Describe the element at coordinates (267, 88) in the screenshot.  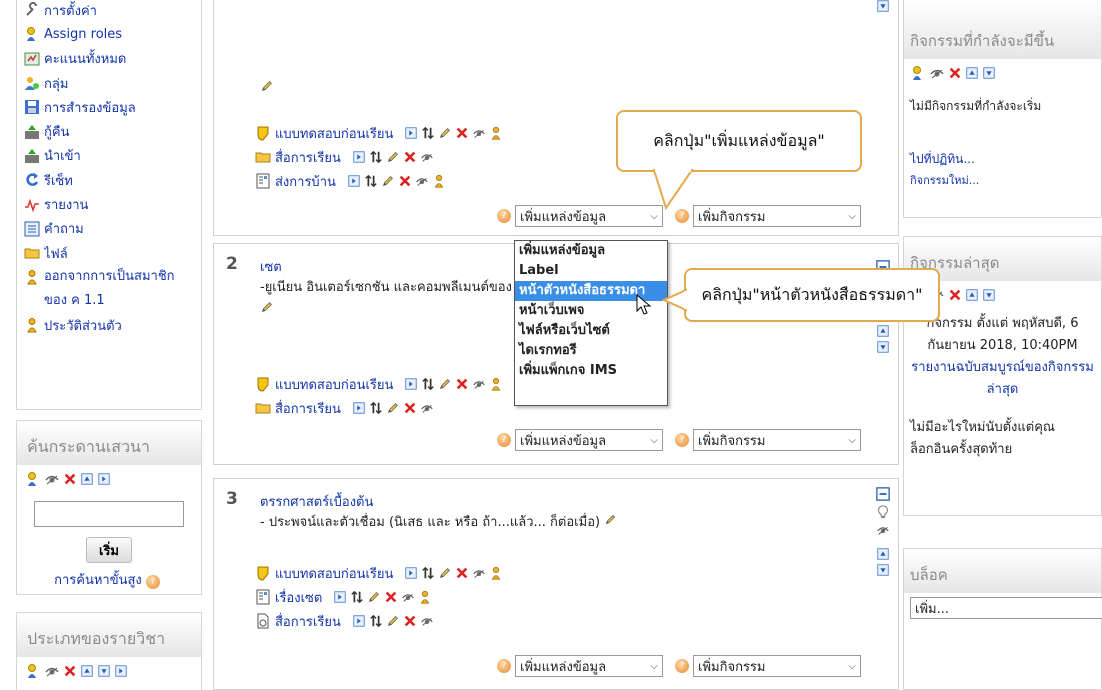
I see `edit-summary-icon` at that location.